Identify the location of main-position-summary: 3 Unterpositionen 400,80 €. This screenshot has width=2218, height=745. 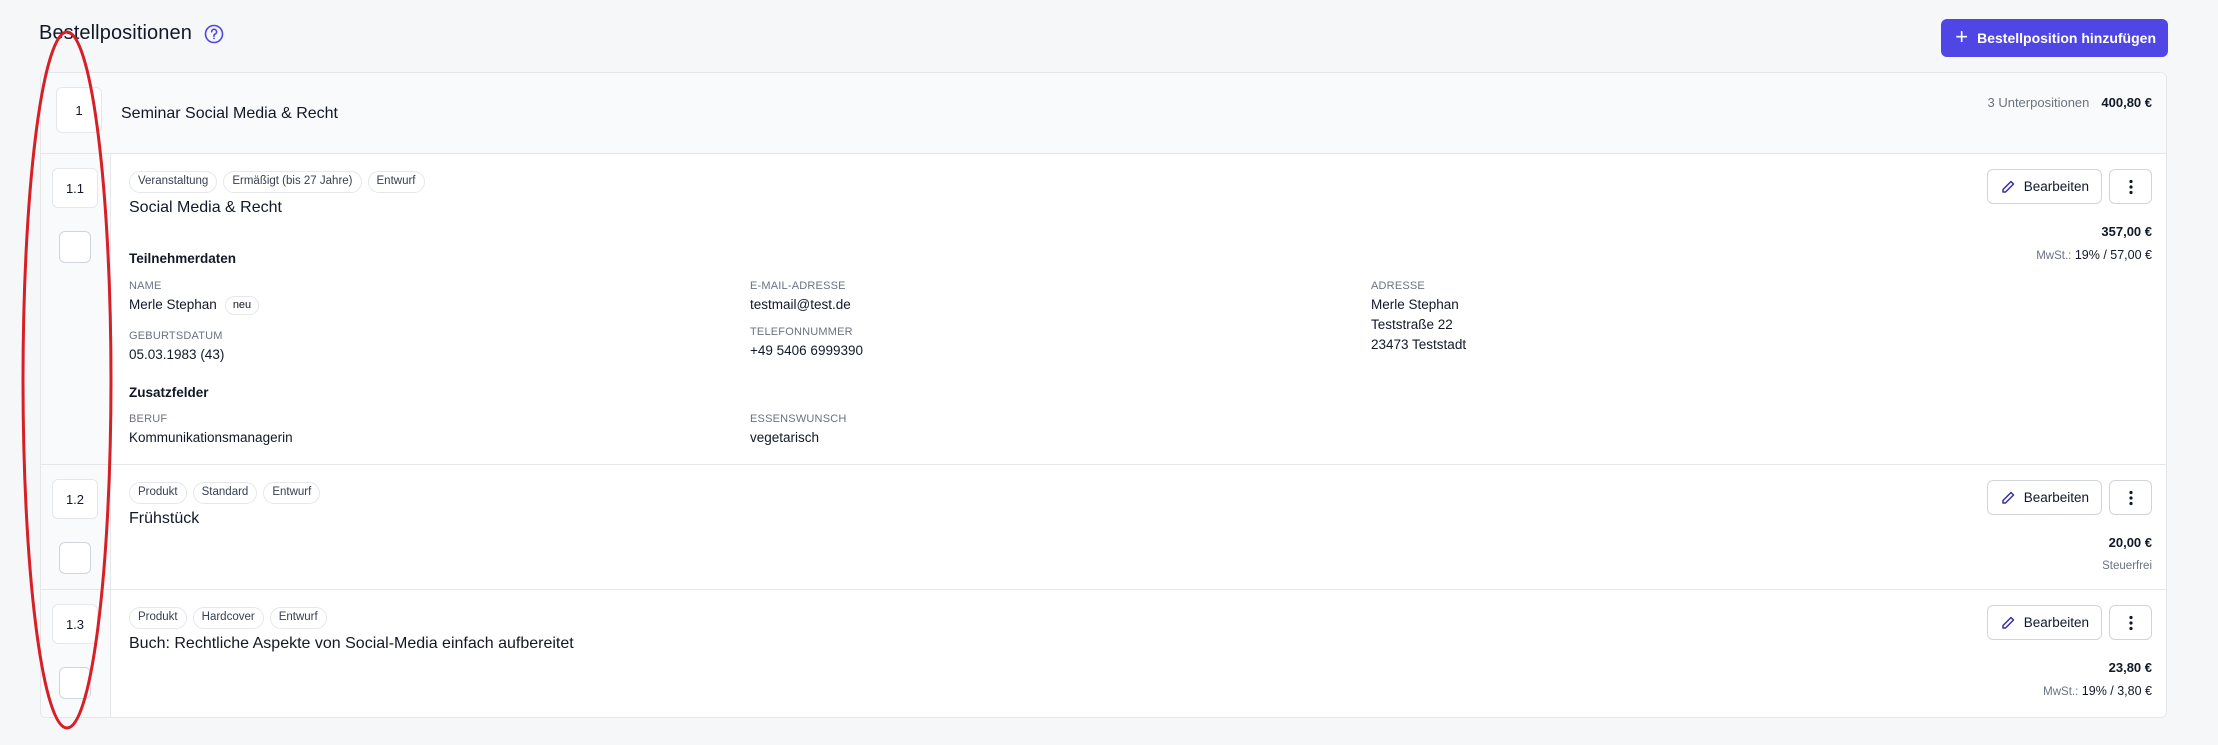
(2069, 102).